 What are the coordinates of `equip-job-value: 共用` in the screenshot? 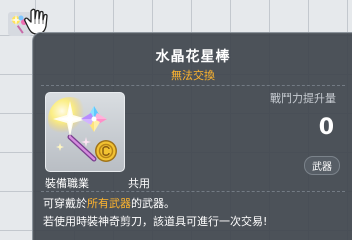 It's located at (139, 183).